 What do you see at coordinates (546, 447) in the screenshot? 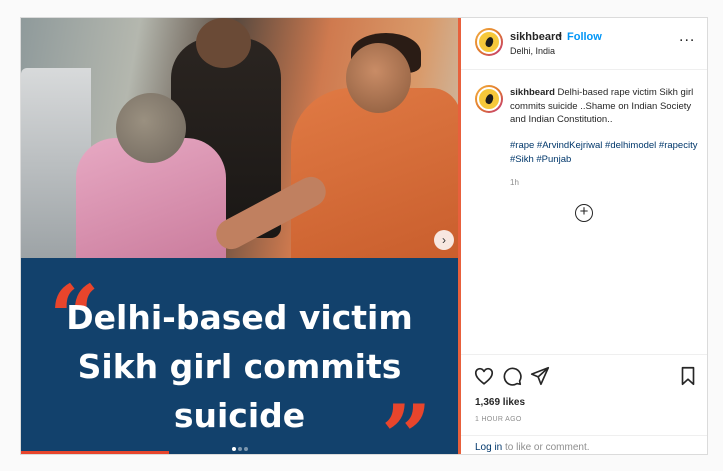
I see `login-prompt-text: to like or comment.` at bounding box center [546, 447].